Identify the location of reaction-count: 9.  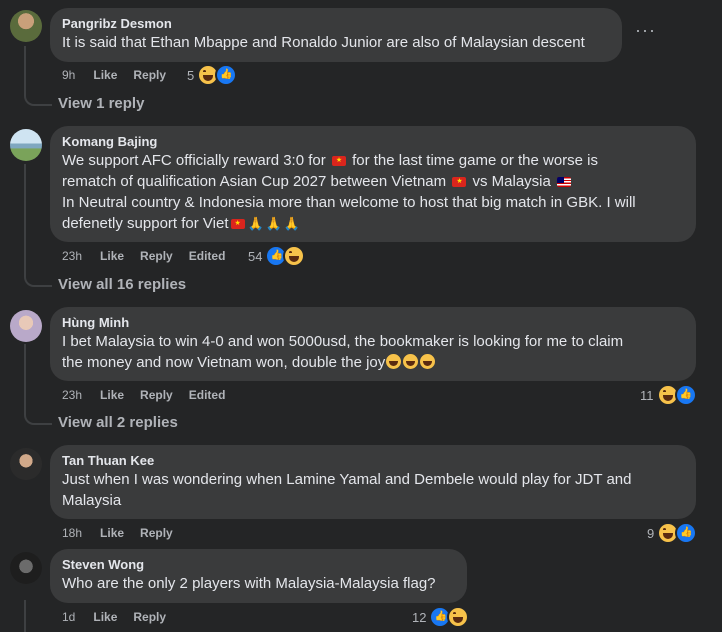
(651, 533).